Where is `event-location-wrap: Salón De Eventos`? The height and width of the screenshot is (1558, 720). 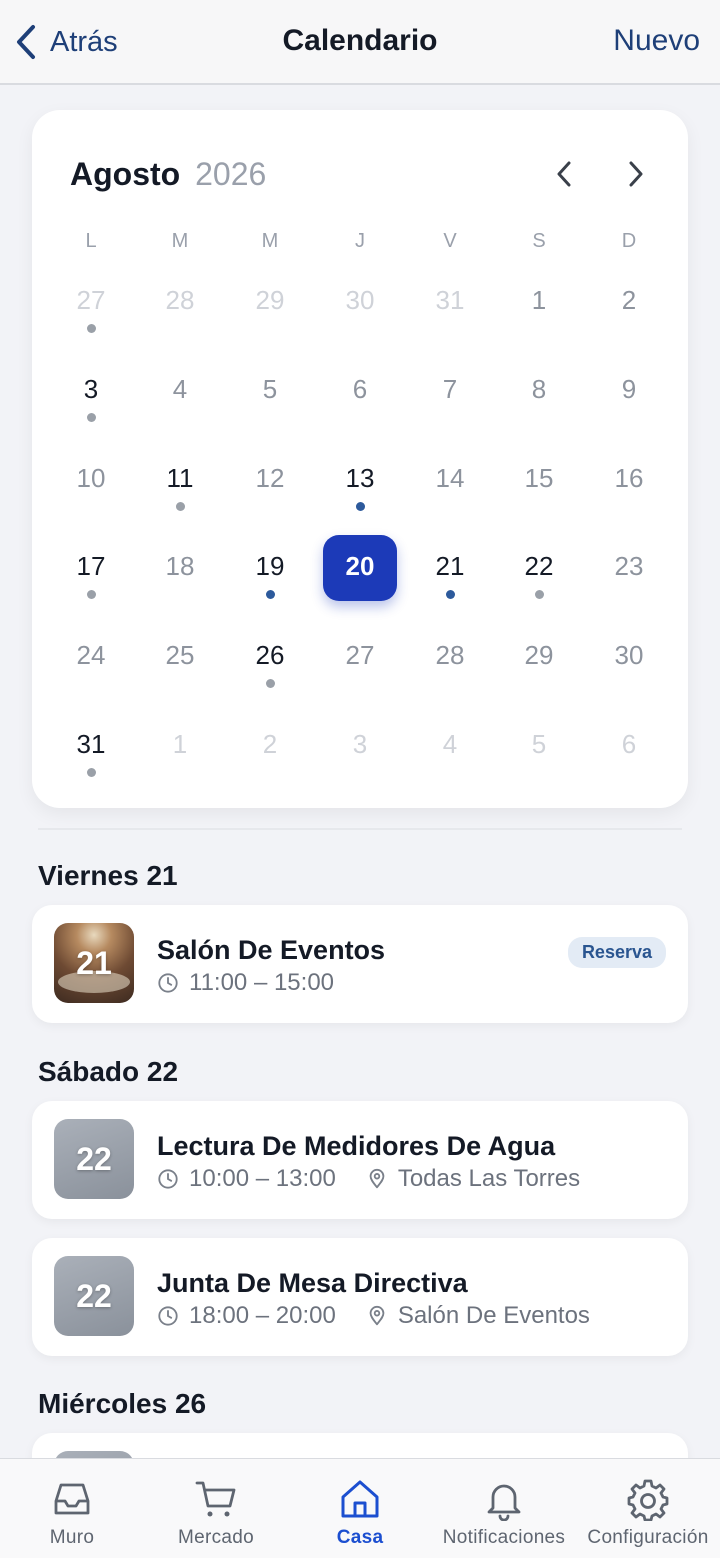
event-location-wrap: Salón De Eventos is located at coordinates (478, 1316).